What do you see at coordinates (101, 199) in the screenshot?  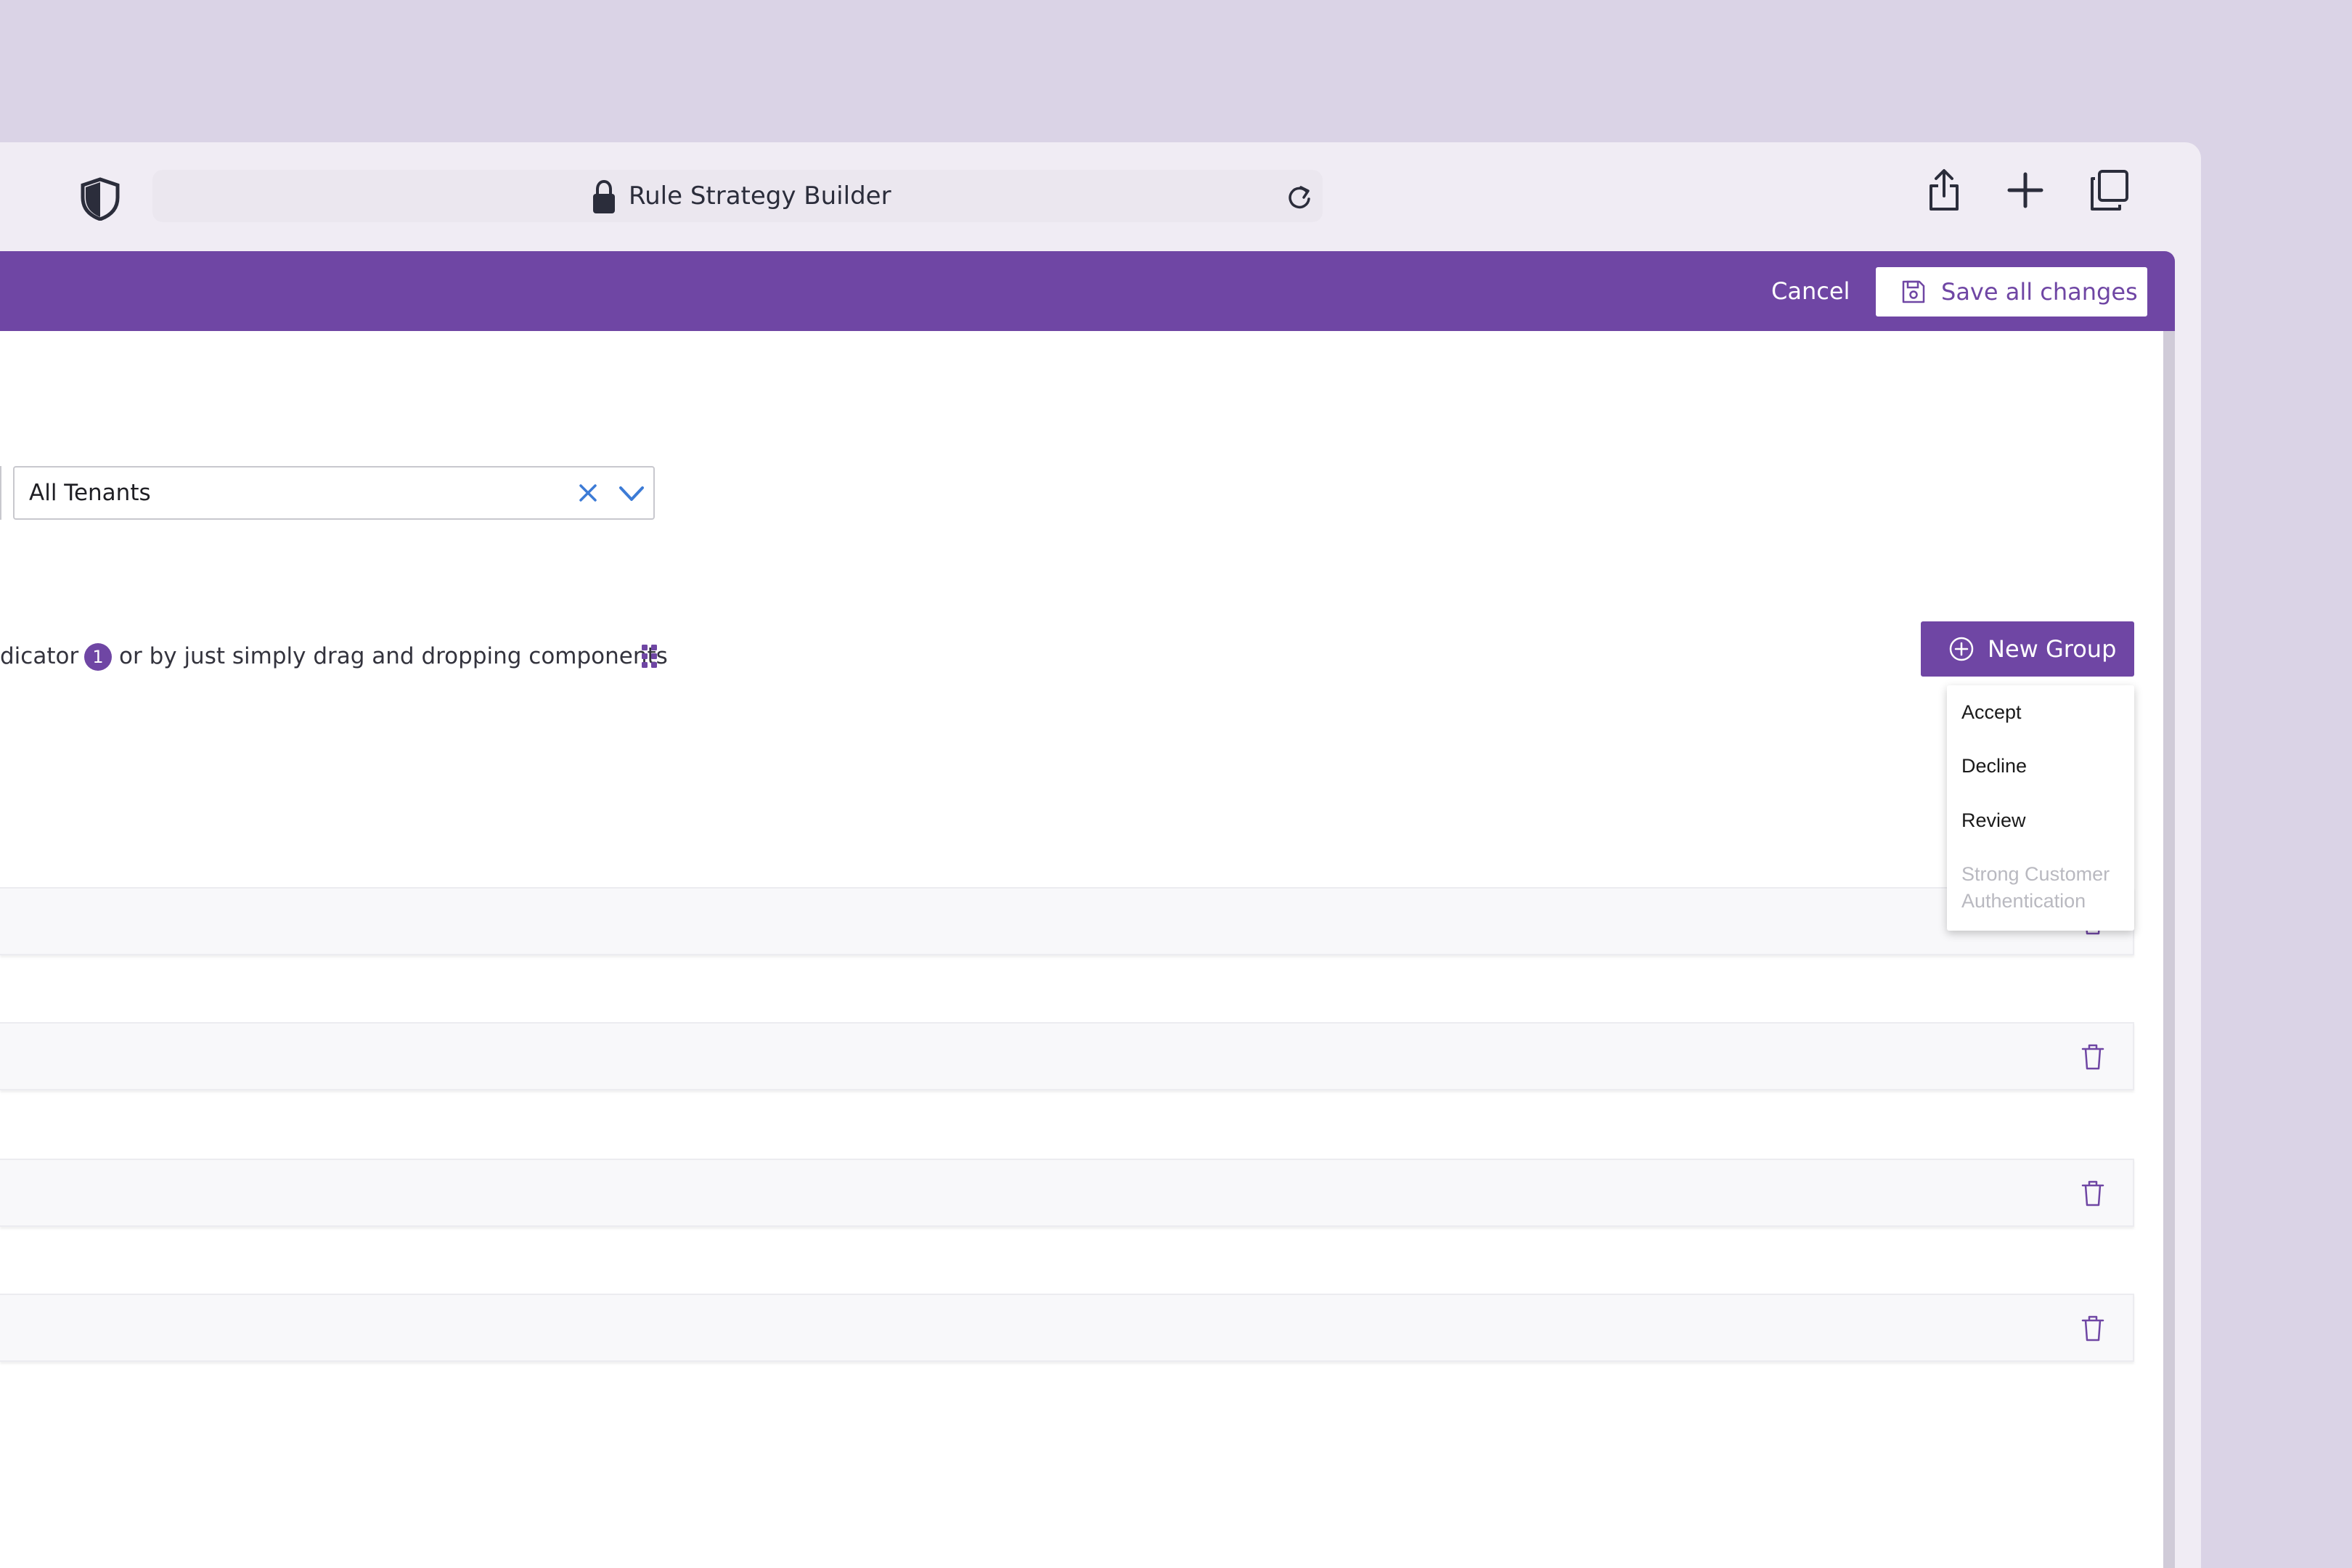 I see `shield-icon` at bounding box center [101, 199].